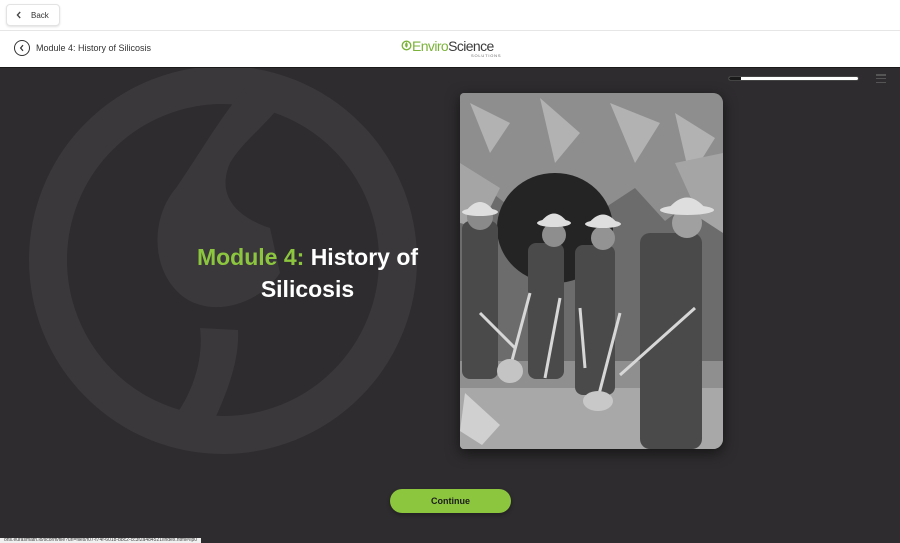 The image size is (900, 543). Describe the element at coordinates (450, 501) in the screenshot. I see `continue-button: Continue` at that location.